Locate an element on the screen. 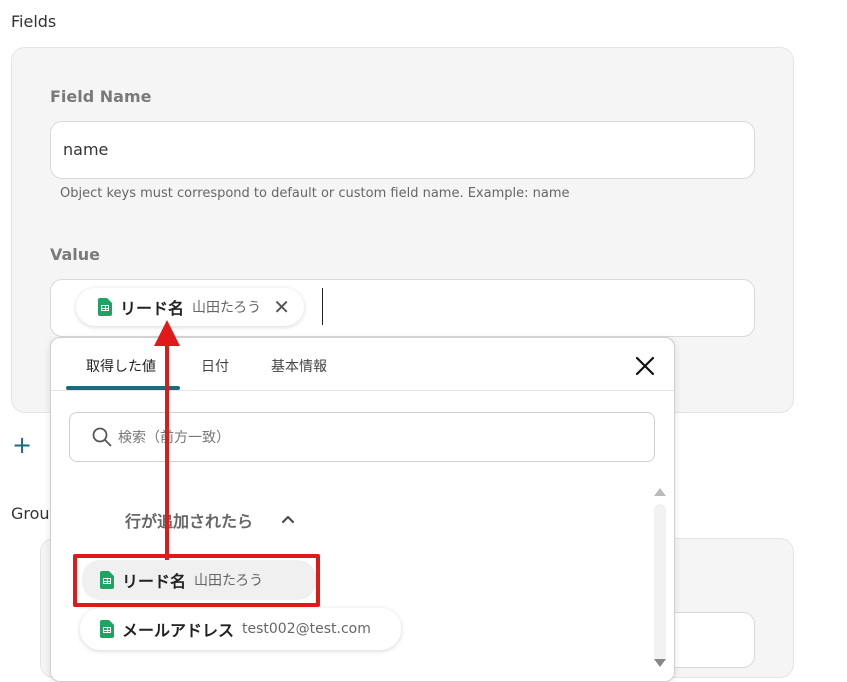 Image resolution: width=847 pixels, height=682 pixels. scroll-down-arrow-icon is located at coordinates (660, 663).